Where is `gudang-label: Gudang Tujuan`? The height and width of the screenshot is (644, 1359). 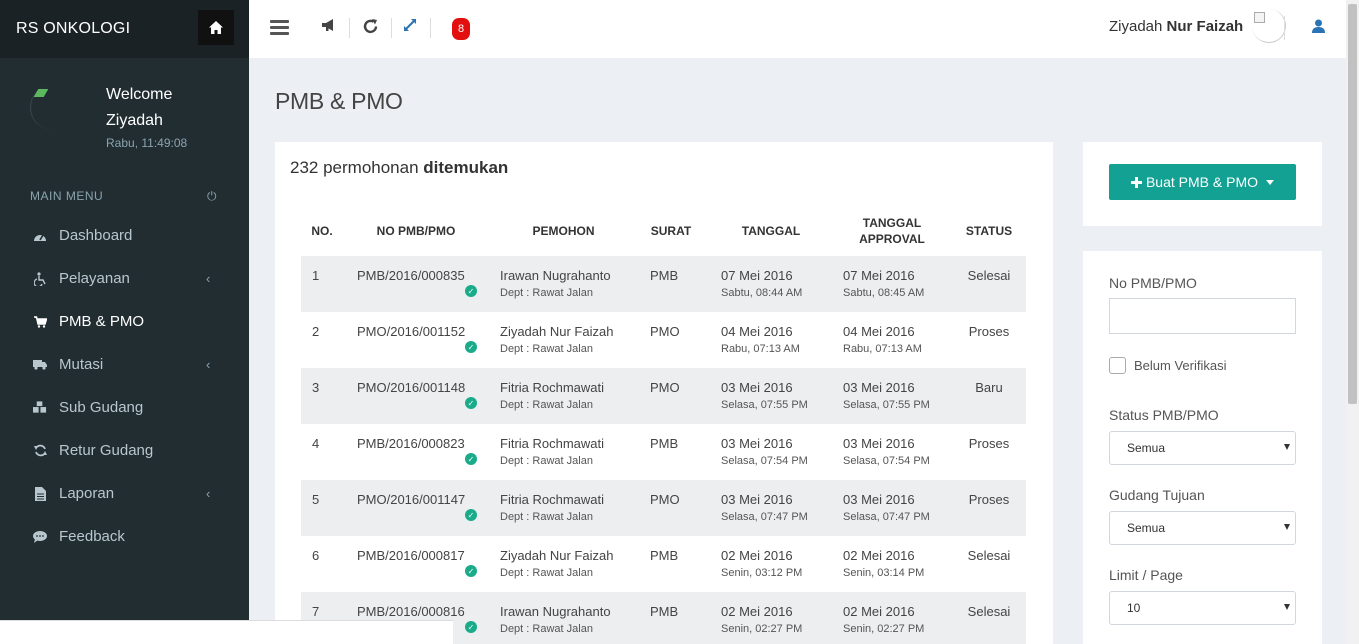
gudang-label: Gudang Tujuan is located at coordinates (1157, 495).